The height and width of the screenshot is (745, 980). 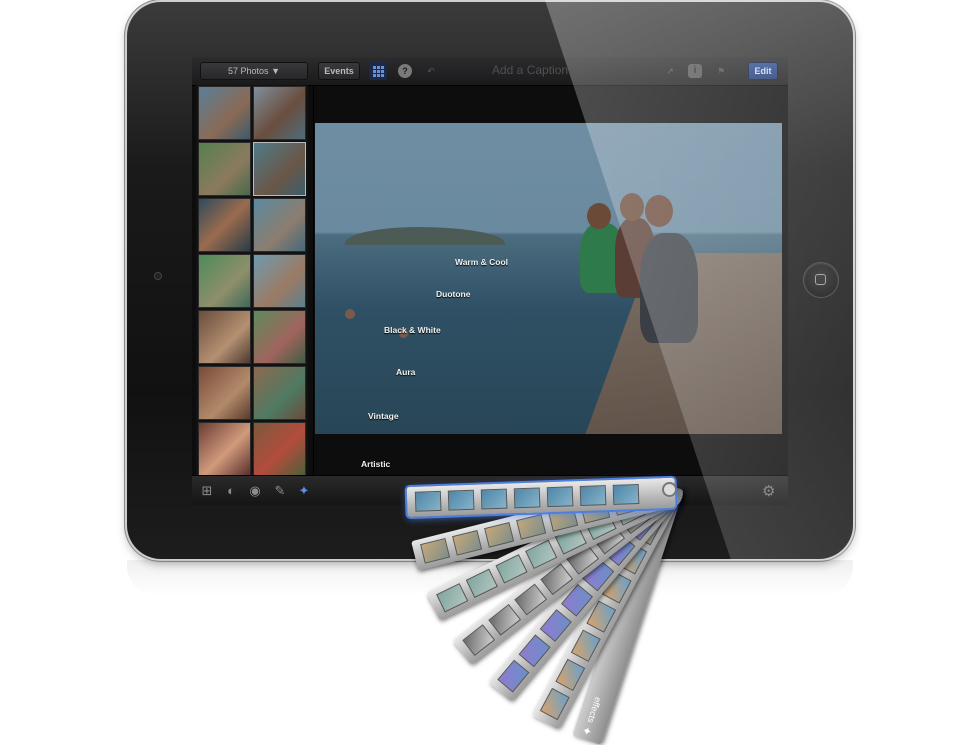 What do you see at coordinates (695, 71) in the screenshot?
I see `info-icon: i` at bounding box center [695, 71].